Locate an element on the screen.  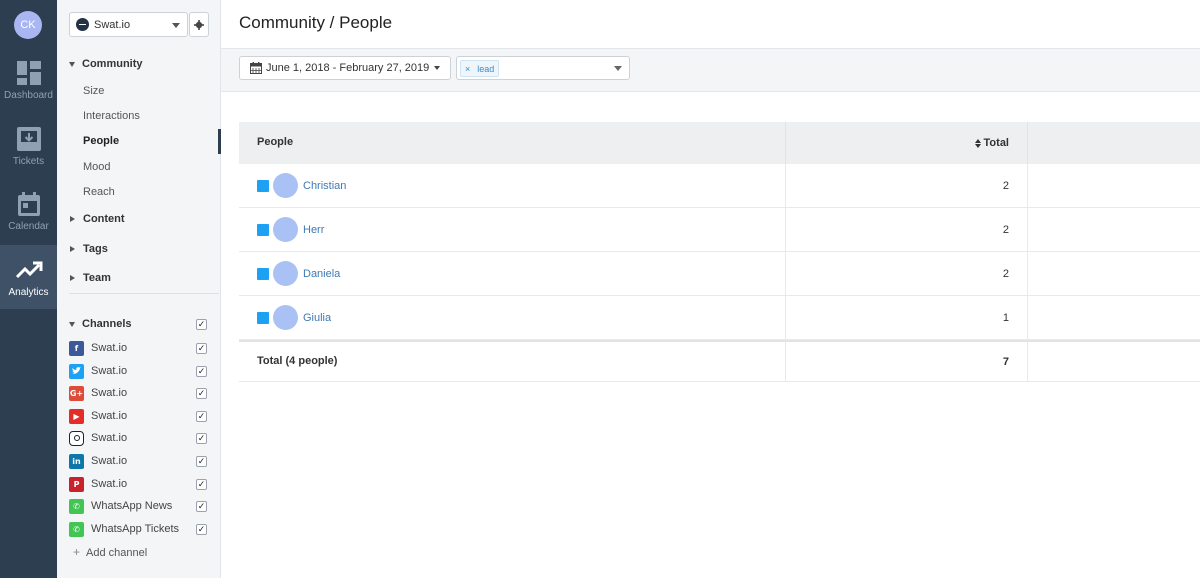
caret-right-icon is located at coordinates (72, 249).